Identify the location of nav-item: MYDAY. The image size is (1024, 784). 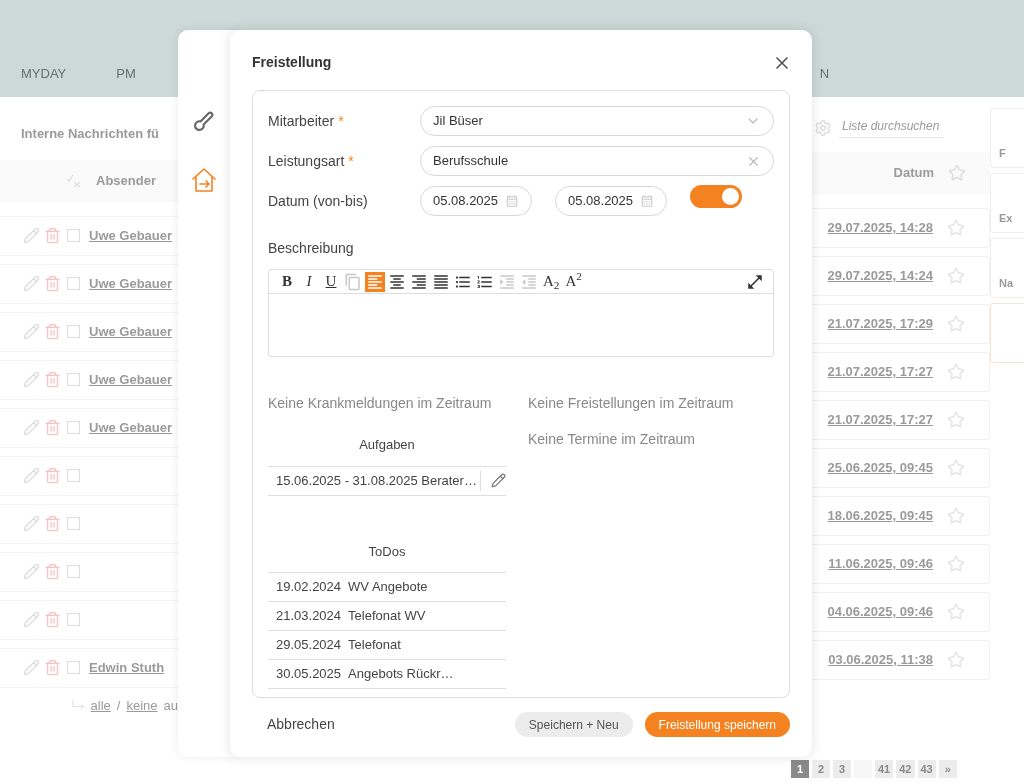
(44, 73).